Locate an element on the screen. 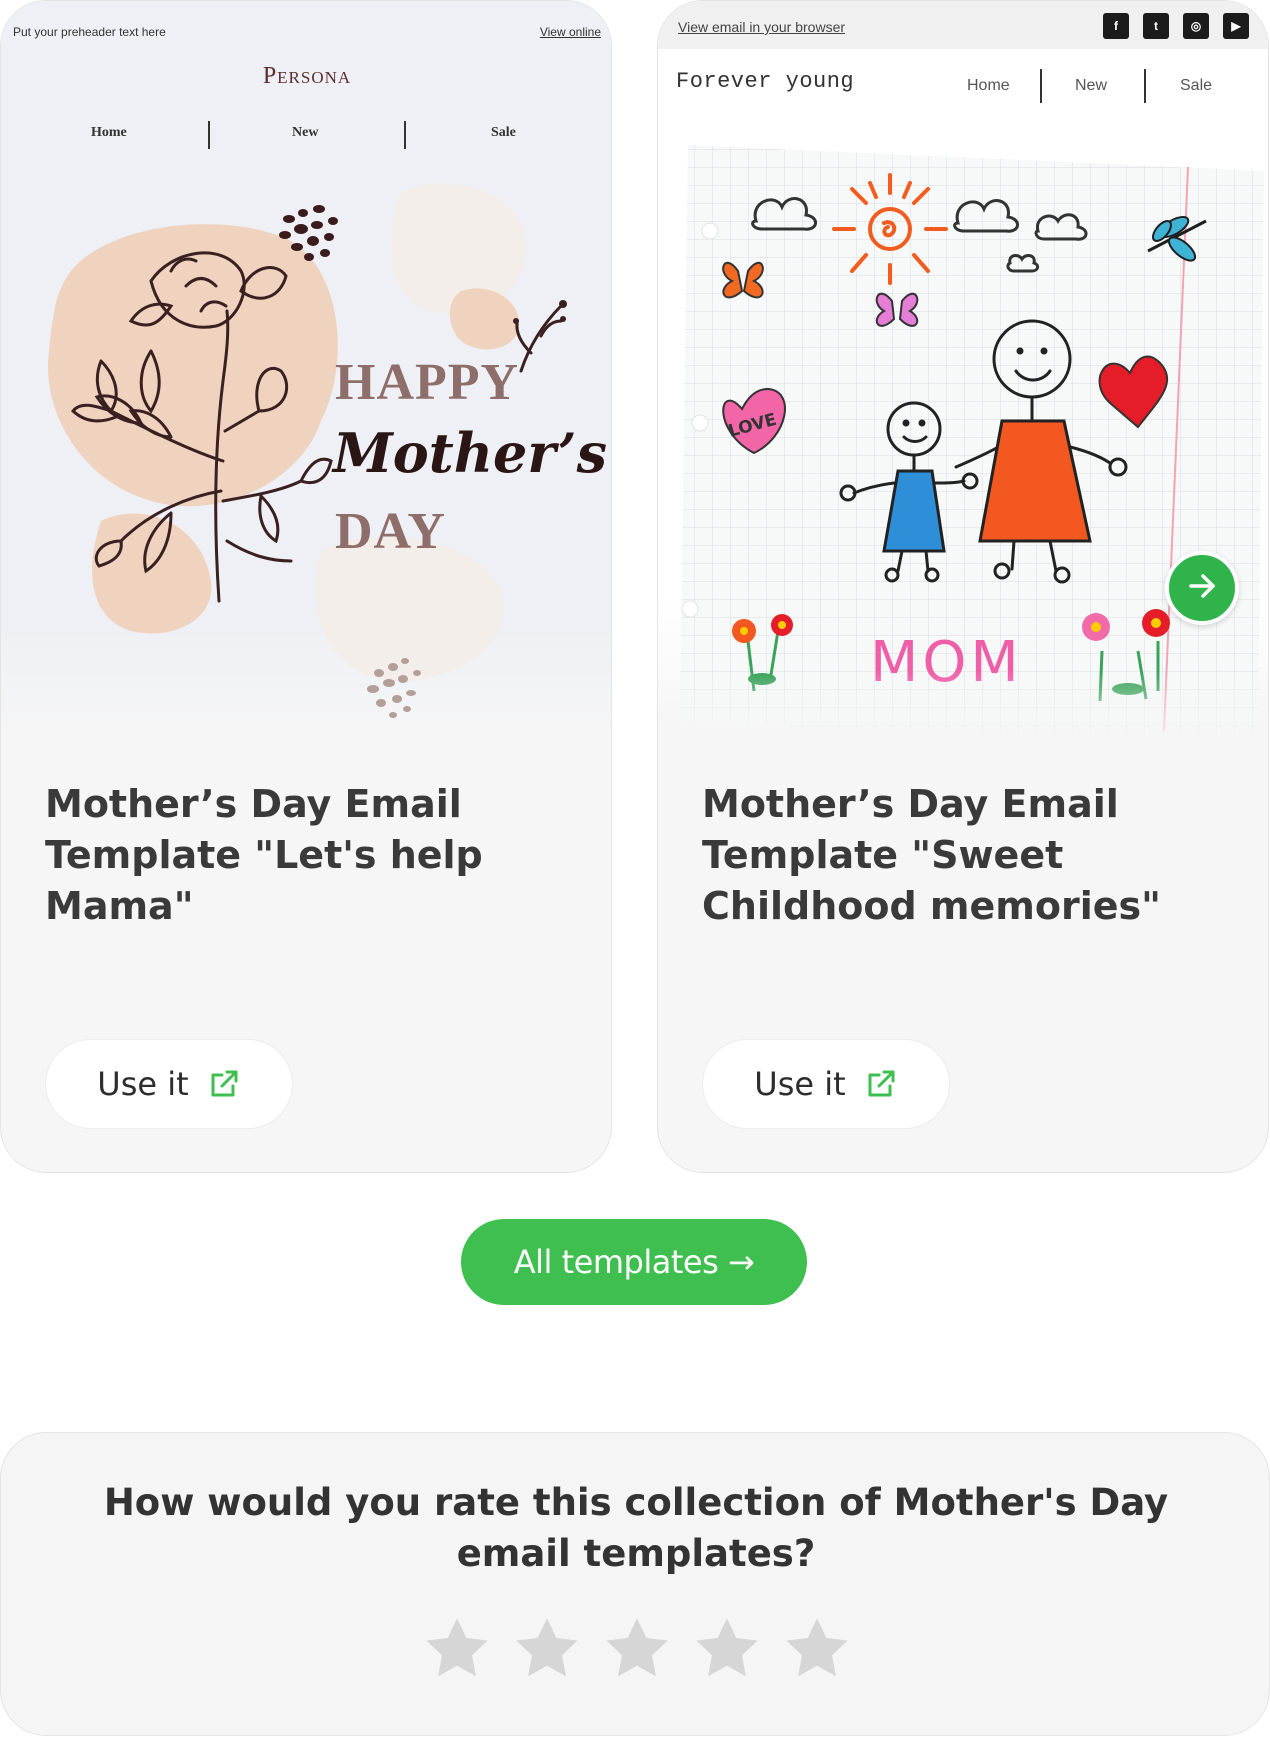 This screenshot has width=1270, height=1740. star-rating is located at coordinates (636, 1653).